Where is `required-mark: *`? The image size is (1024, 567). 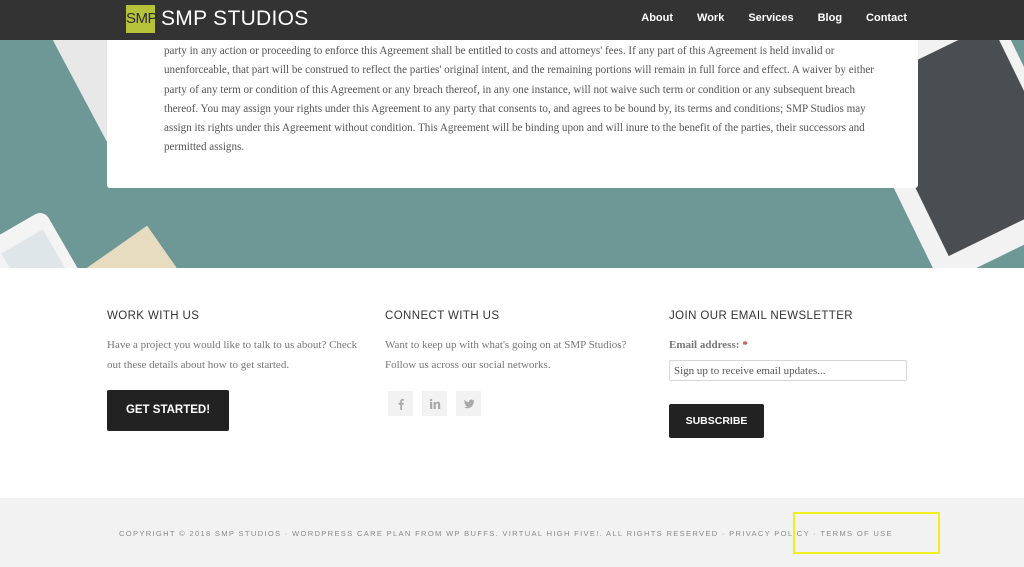 required-mark: * is located at coordinates (745, 345).